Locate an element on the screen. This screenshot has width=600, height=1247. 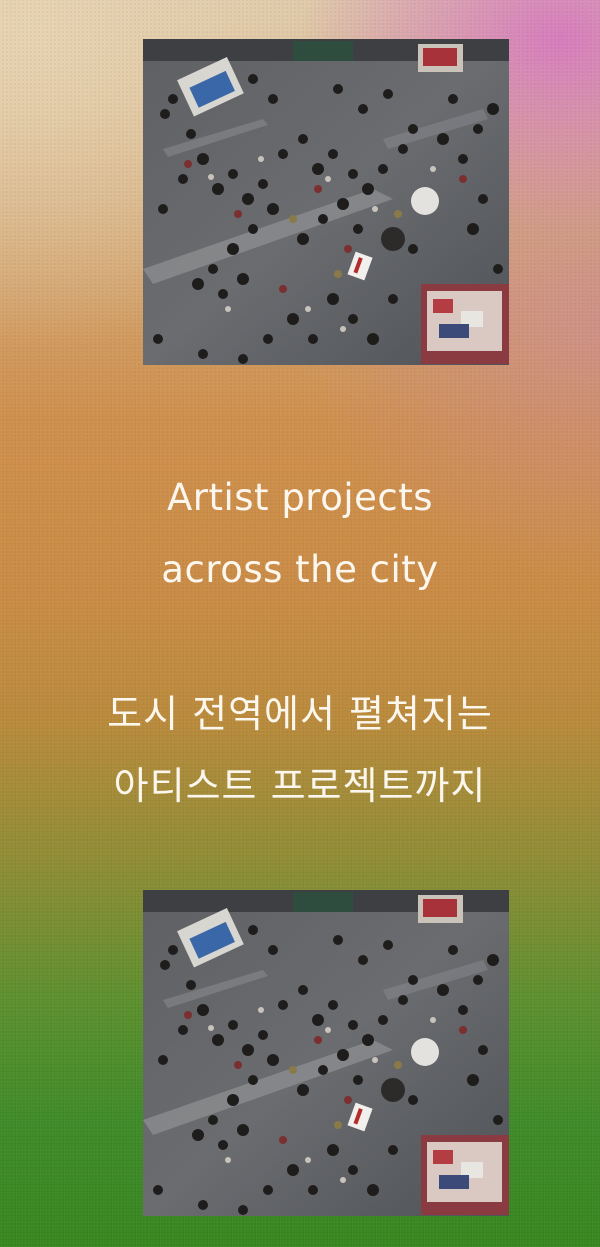
title-ko-line2: 아티스트 프로젝트까지 is located at coordinates (300, 786).